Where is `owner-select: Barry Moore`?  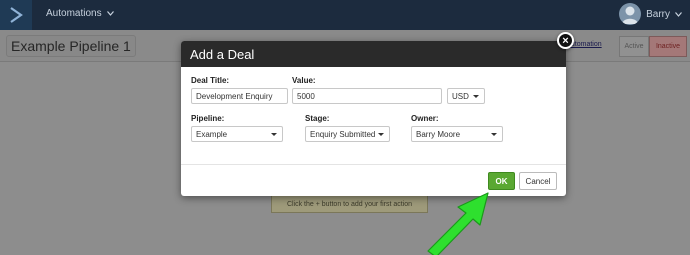 owner-select: Barry Moore is located at coordinates (457, 134).